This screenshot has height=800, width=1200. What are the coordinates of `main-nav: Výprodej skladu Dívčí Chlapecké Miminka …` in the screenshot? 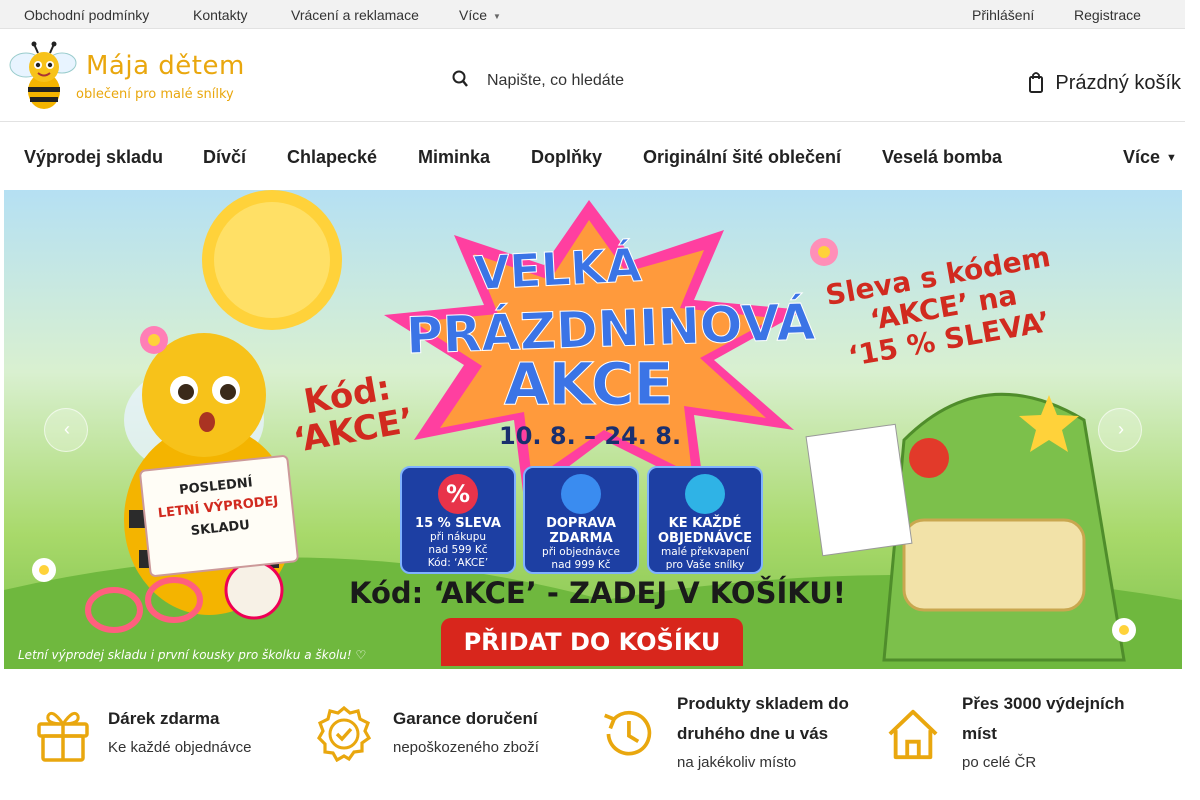 It's located at (592, 156).